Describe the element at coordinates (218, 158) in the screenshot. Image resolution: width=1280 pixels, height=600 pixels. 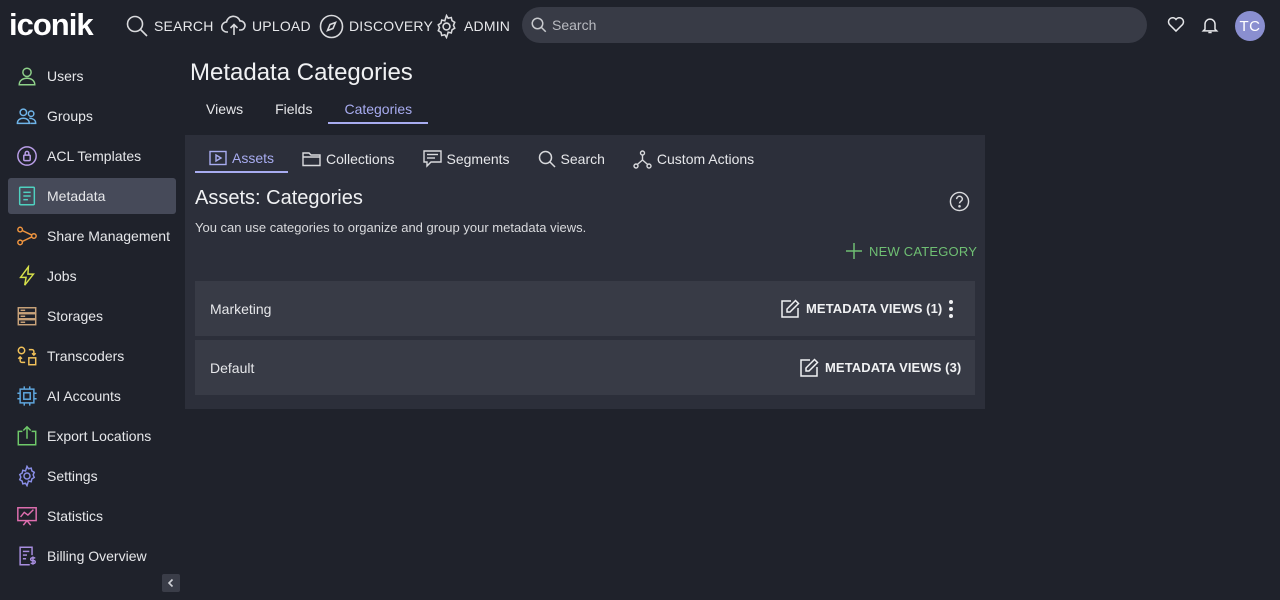
I see `play-icon` at that location.